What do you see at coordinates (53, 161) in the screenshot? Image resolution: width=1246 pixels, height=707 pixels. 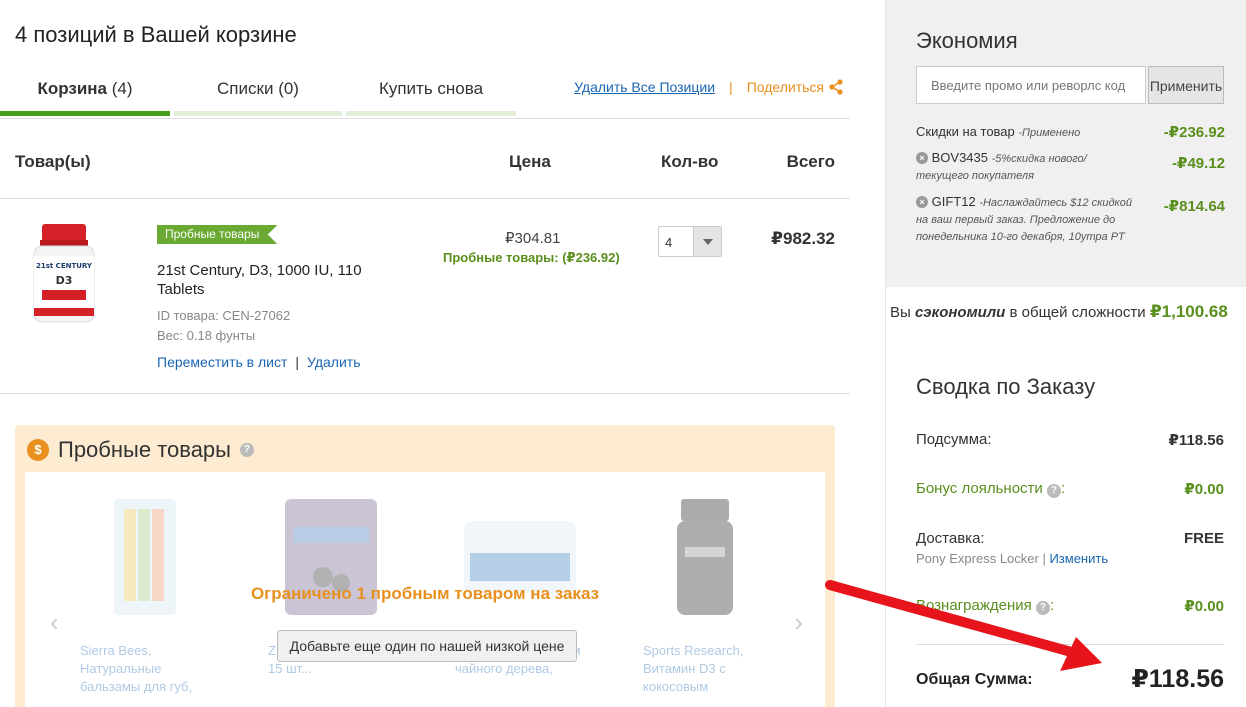 I see `header-product: Товар(ы)` at bounding box center [53, 161].